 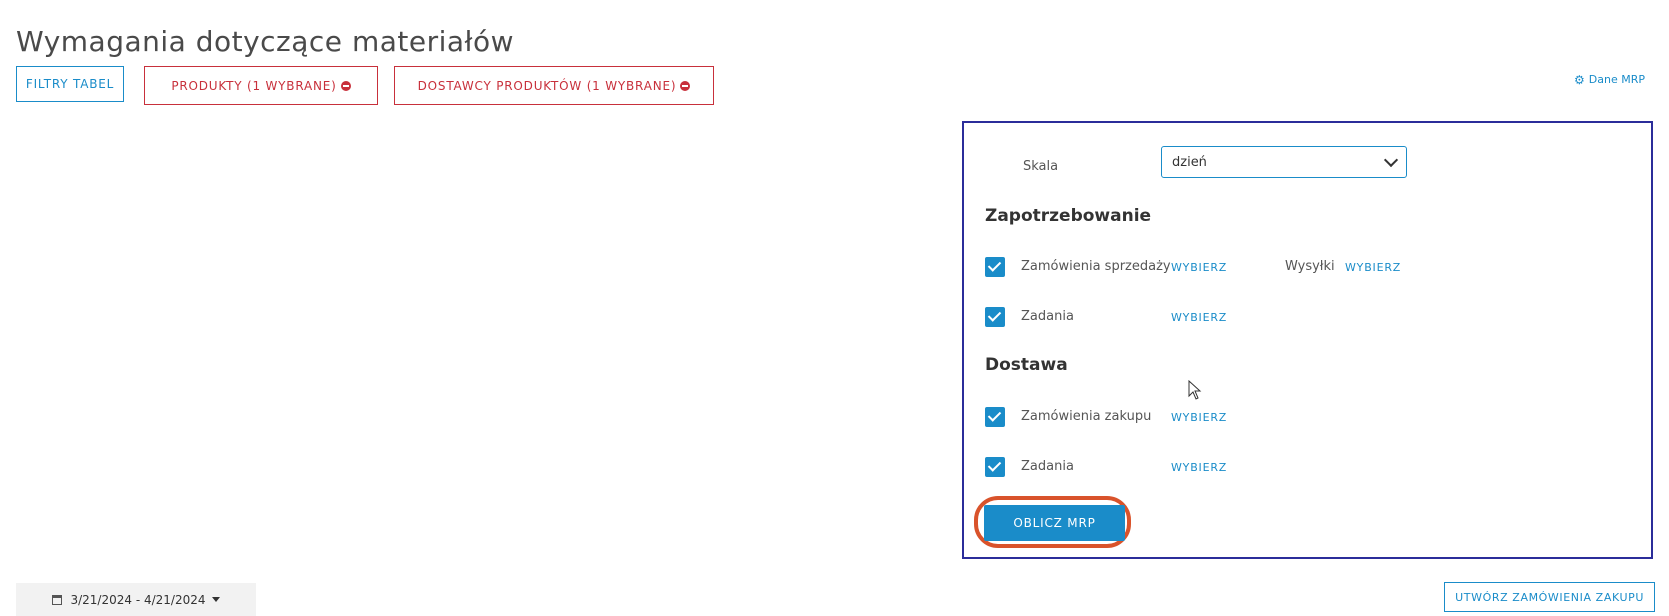 I want to click on create-purchase-orders-label: UTWÓRZ ZAMÓWIENIA ZAKUPU, so click(x=1549, y=597).